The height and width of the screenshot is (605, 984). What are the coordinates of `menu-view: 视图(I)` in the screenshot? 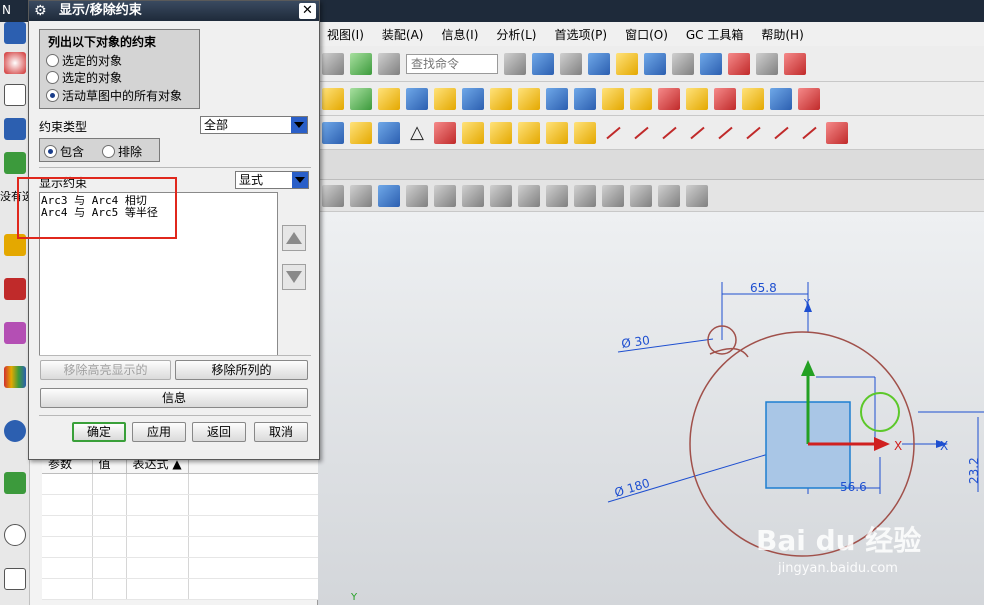 It's located at (345, 34).